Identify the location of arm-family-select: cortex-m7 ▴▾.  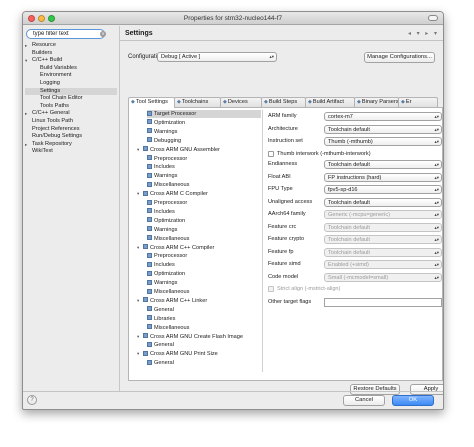
(383, 116).